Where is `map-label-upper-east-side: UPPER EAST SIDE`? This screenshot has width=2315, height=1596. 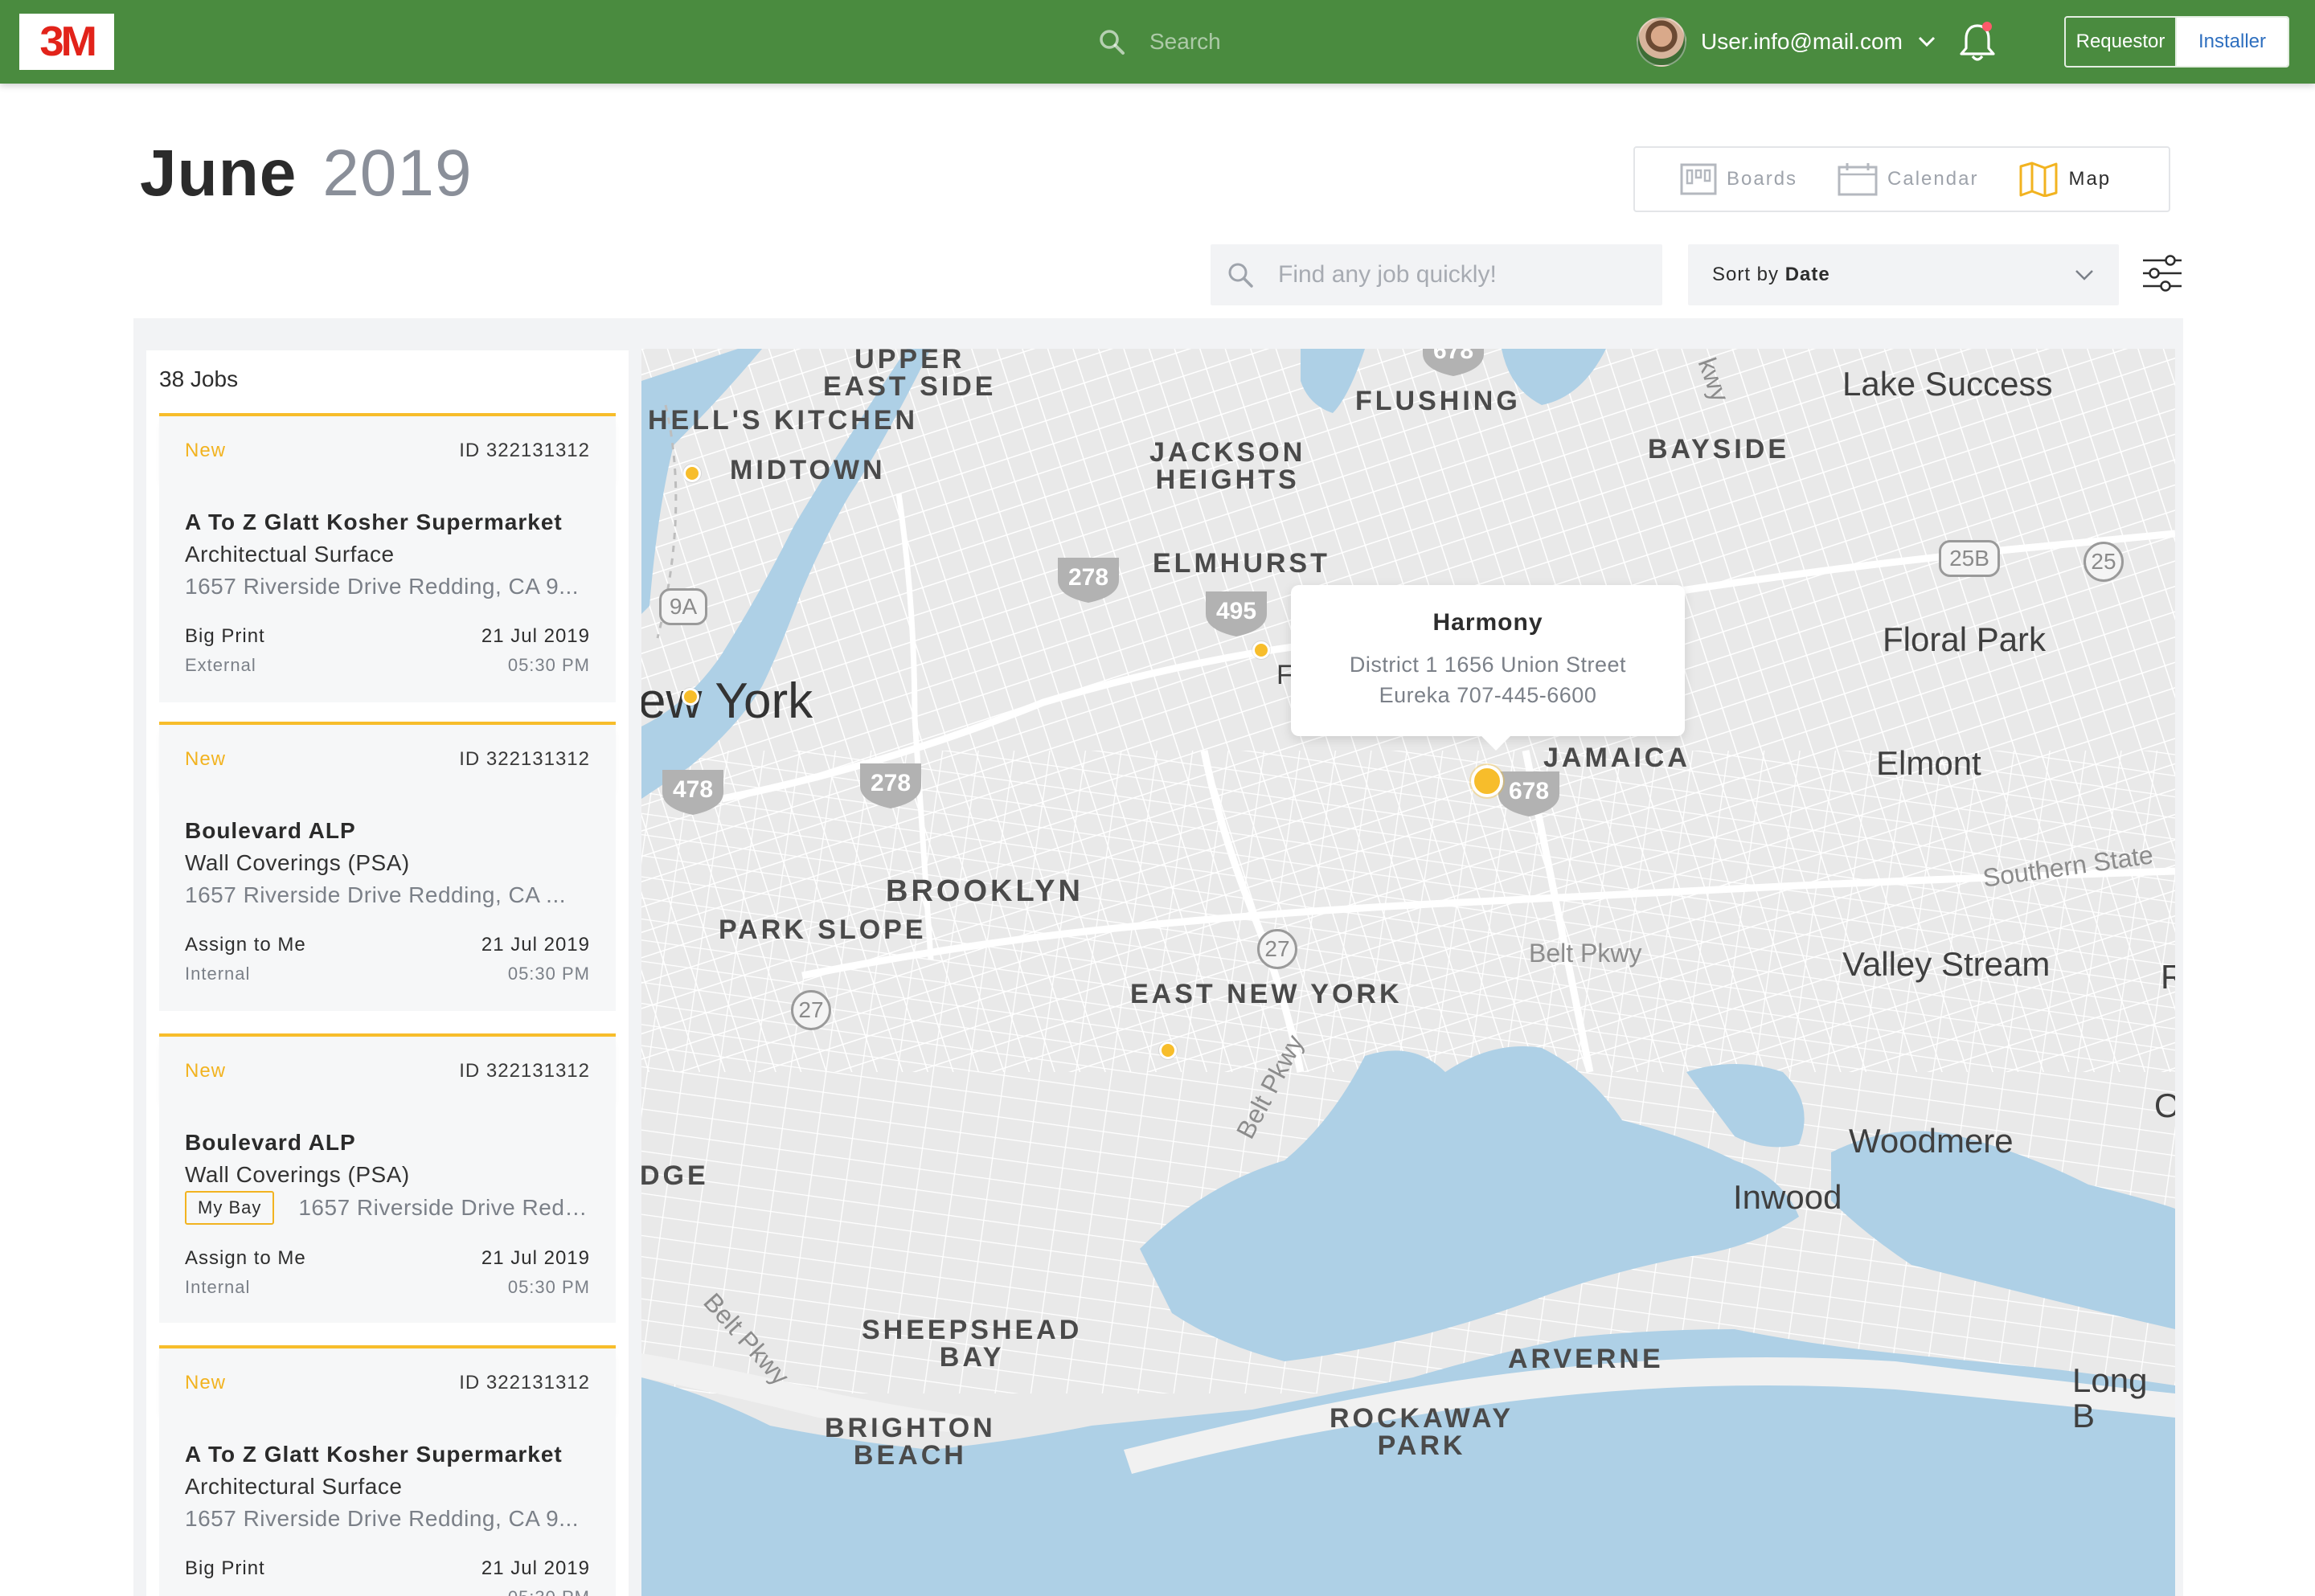
map-label-upper-east-side: UPPER EAST SIDE is located at coordinates (910, 375).